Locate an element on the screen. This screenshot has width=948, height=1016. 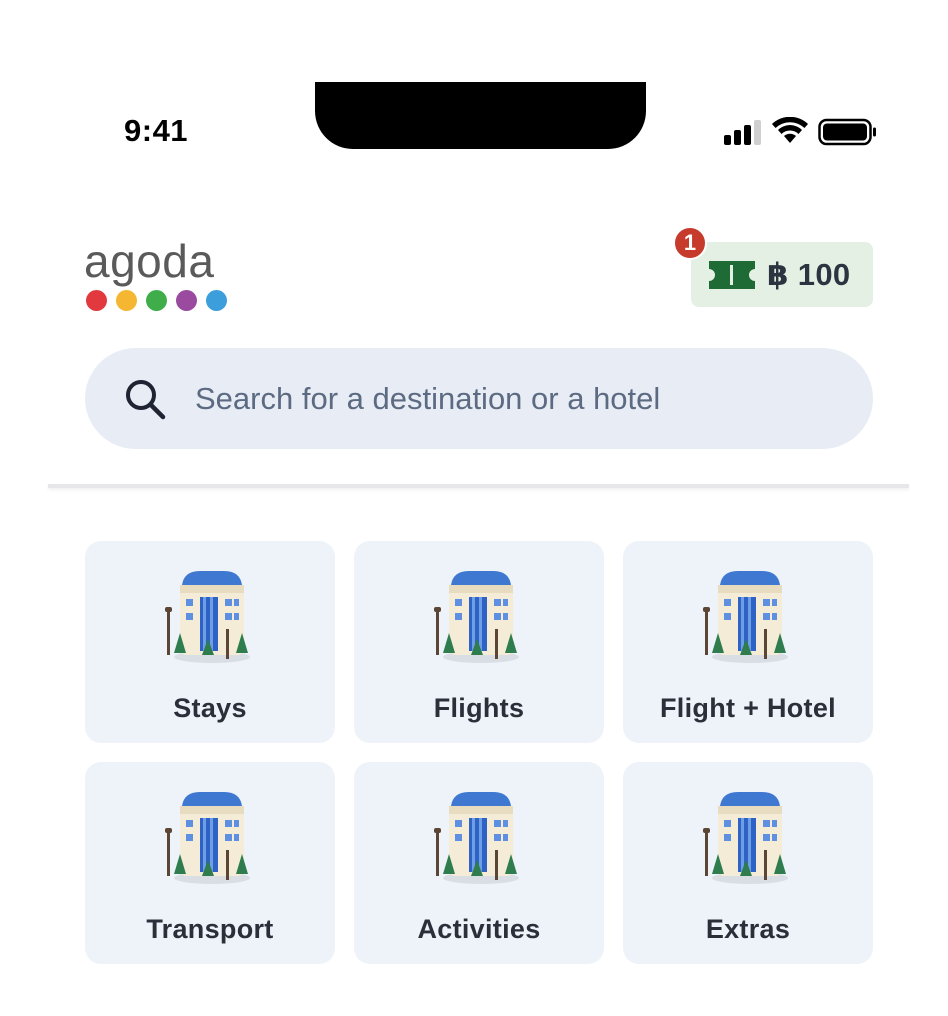
signal-icon is located at coordinates (742, 132).